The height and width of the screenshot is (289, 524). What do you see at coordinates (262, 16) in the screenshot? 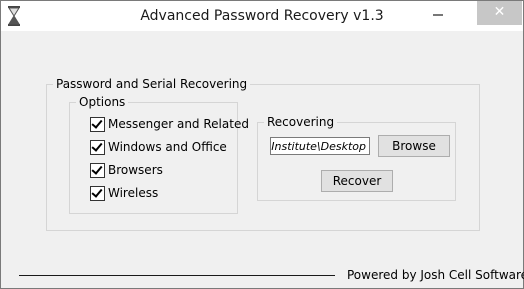
I see `title-bar: Advanced Password Recovery v1.3 ✕` at bounding box center [262, 16].